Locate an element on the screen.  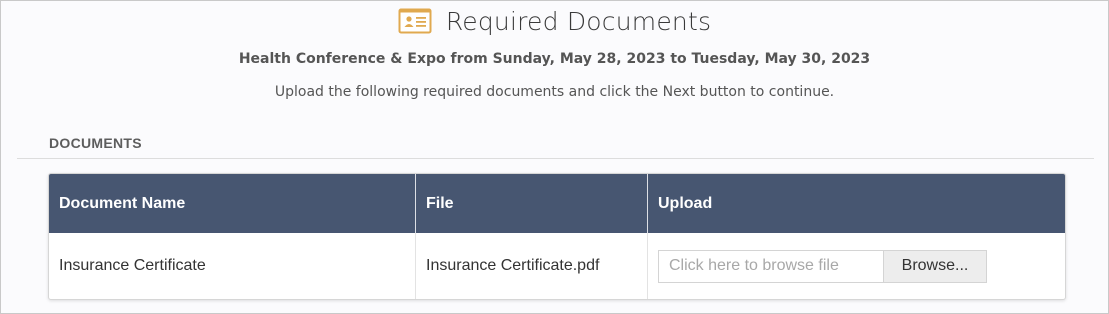
column-header-upload: Upload is located at coordinates (685, 203).